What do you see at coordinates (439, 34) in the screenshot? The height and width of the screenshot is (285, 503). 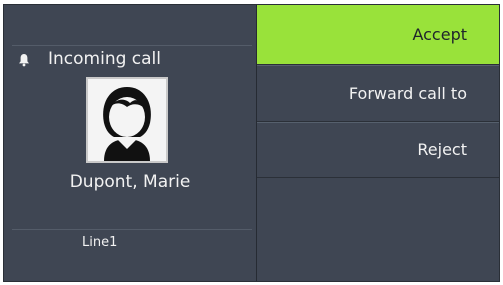 I see `accept-label: Accept` at bounding box center [439, 34].